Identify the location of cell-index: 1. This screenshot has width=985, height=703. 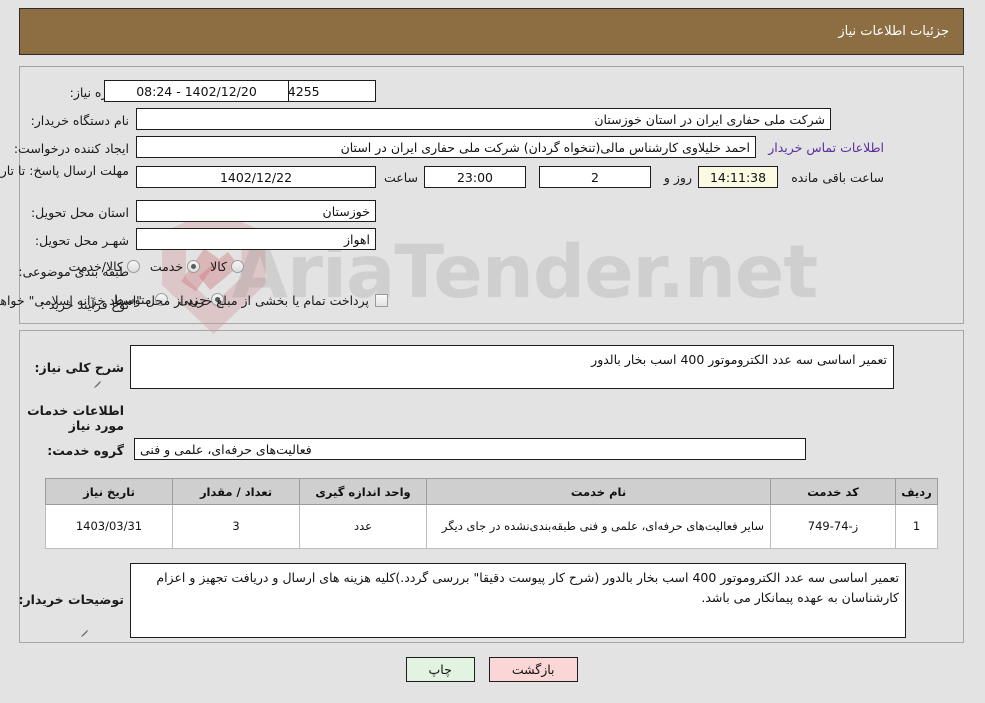
(917, 526).